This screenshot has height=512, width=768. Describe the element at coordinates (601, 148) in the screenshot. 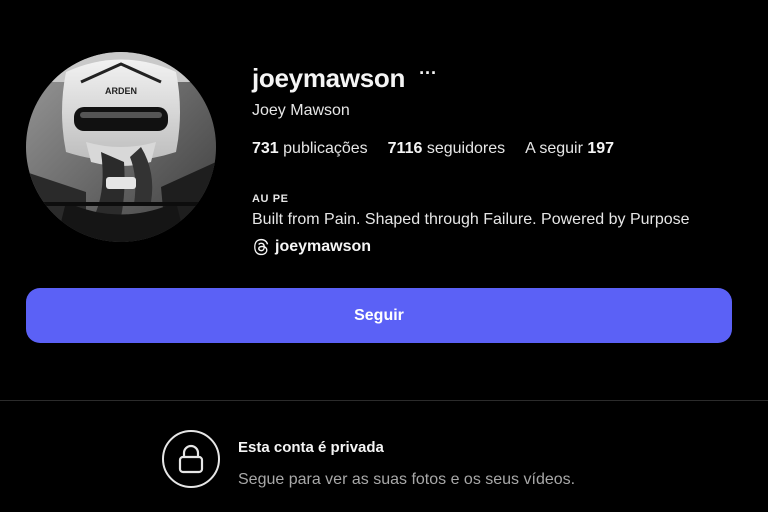

I see `following-count: 197` at that location.